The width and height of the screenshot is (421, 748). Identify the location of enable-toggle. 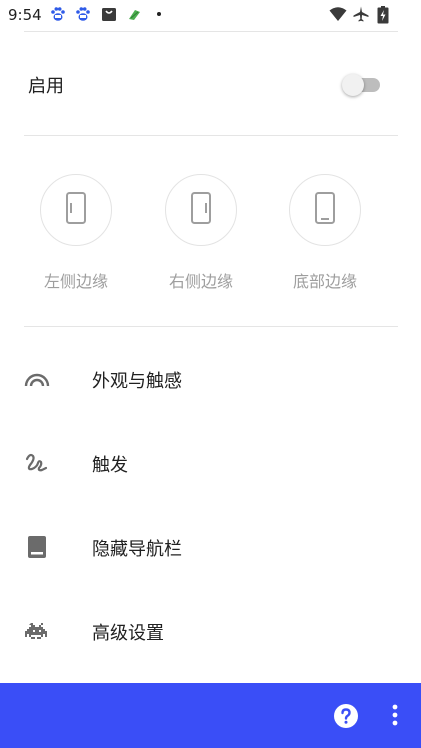
(362, 85).